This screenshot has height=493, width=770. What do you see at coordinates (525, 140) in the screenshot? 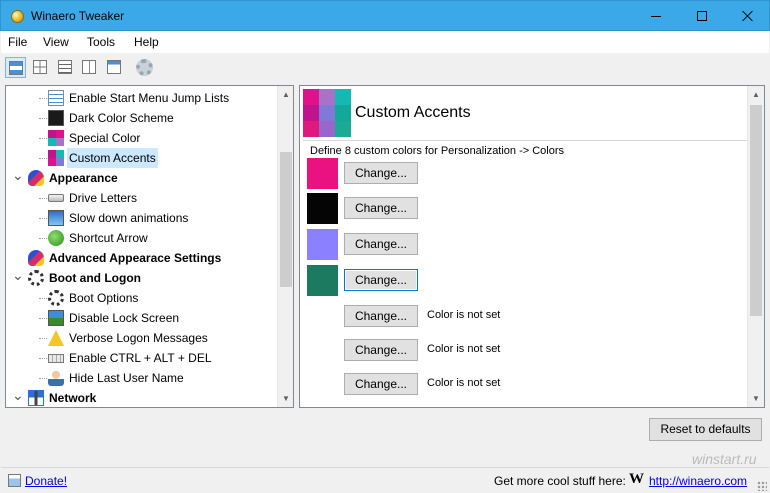
I see `header-divider` at bounding box center [525, 140].